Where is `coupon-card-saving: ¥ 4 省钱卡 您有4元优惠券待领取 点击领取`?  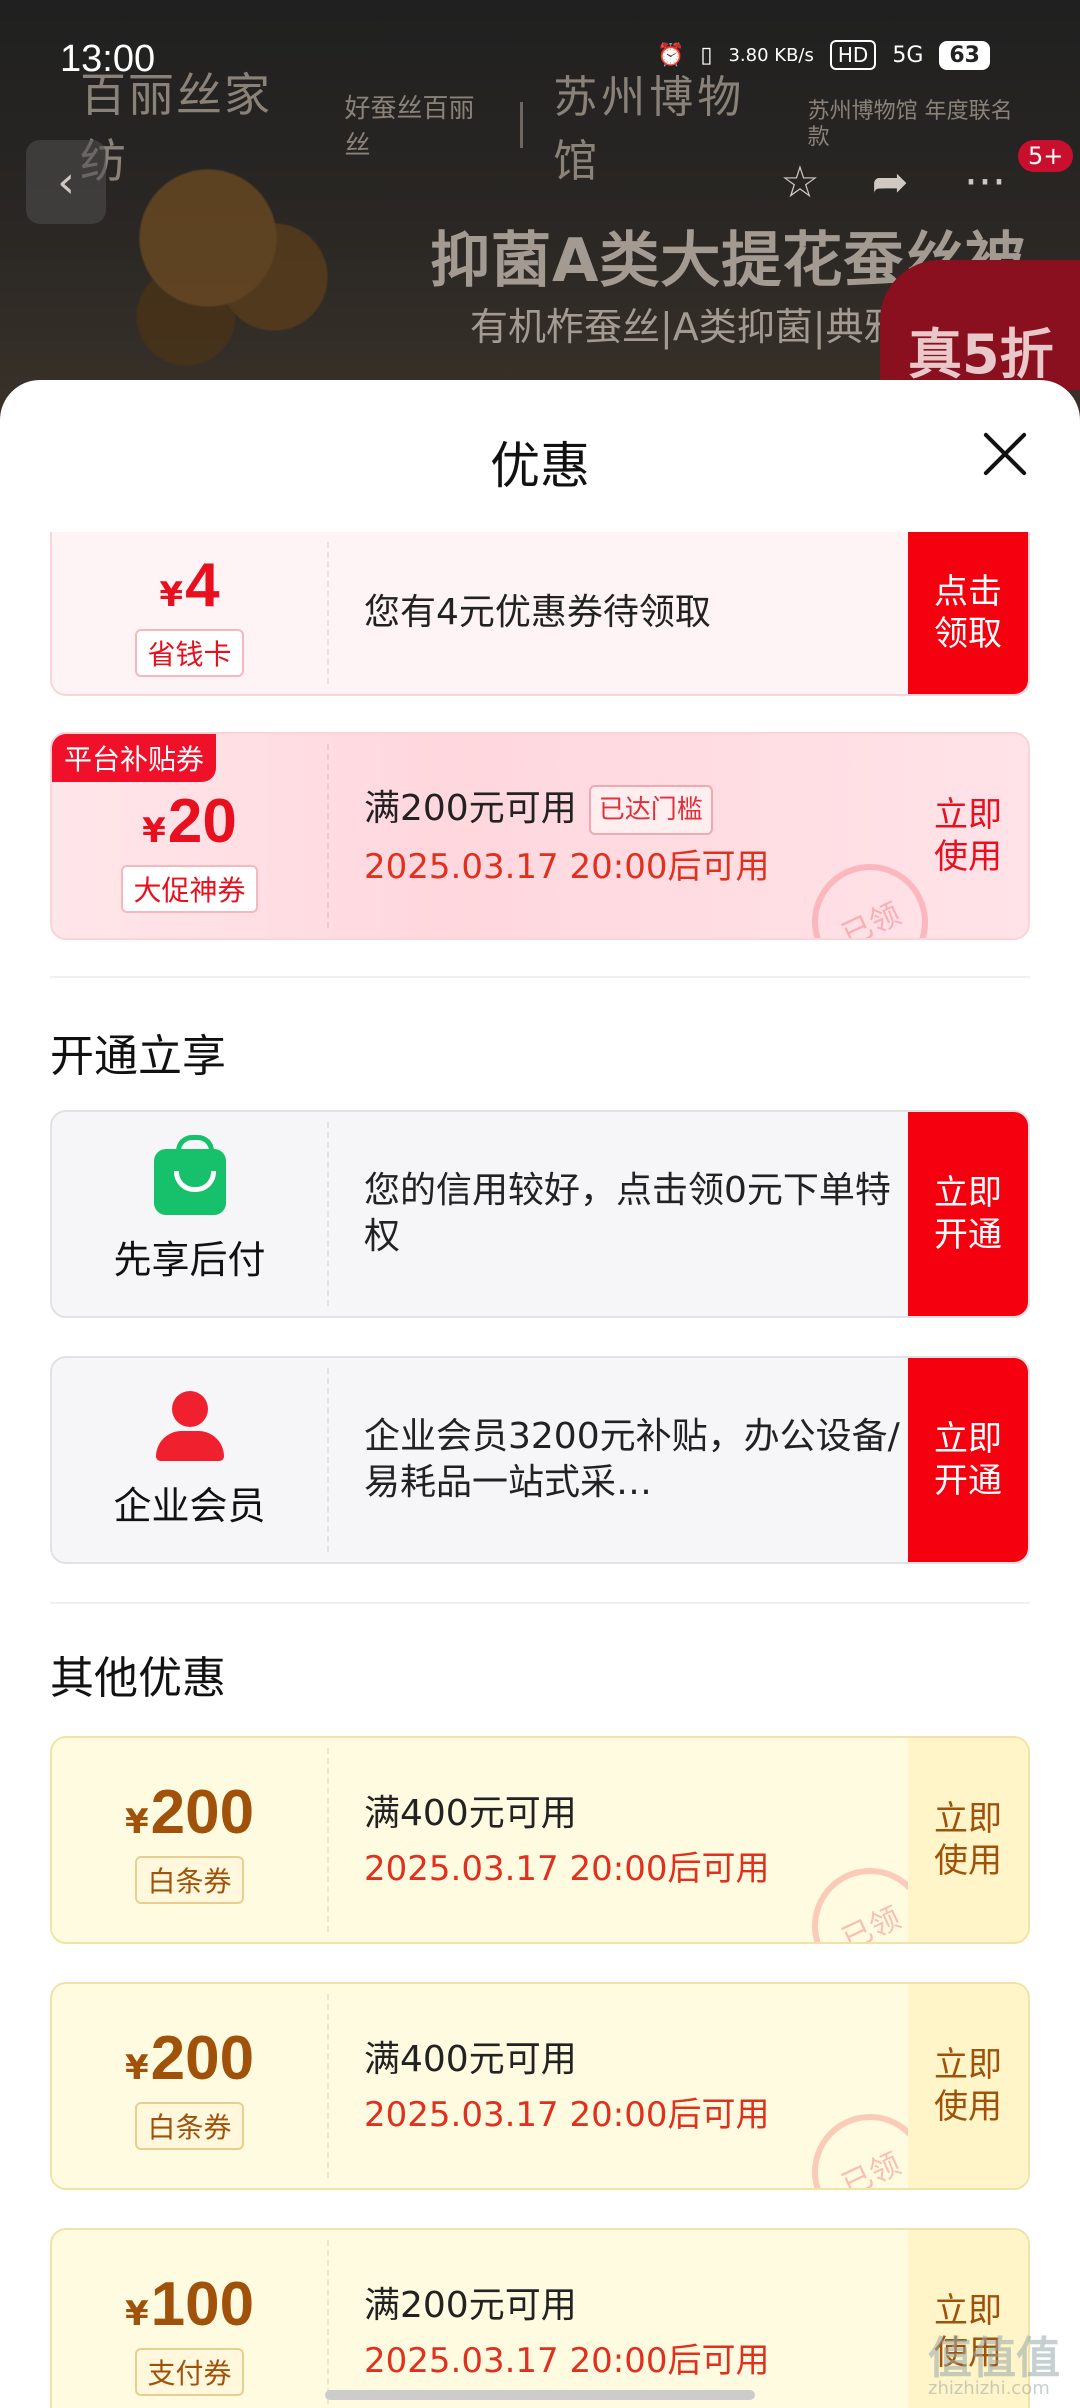 coupon-card-saving: ¥ 4 省钱卡 您有4元优惠券待领取 点击领取 is located at coordinates (540, 614).